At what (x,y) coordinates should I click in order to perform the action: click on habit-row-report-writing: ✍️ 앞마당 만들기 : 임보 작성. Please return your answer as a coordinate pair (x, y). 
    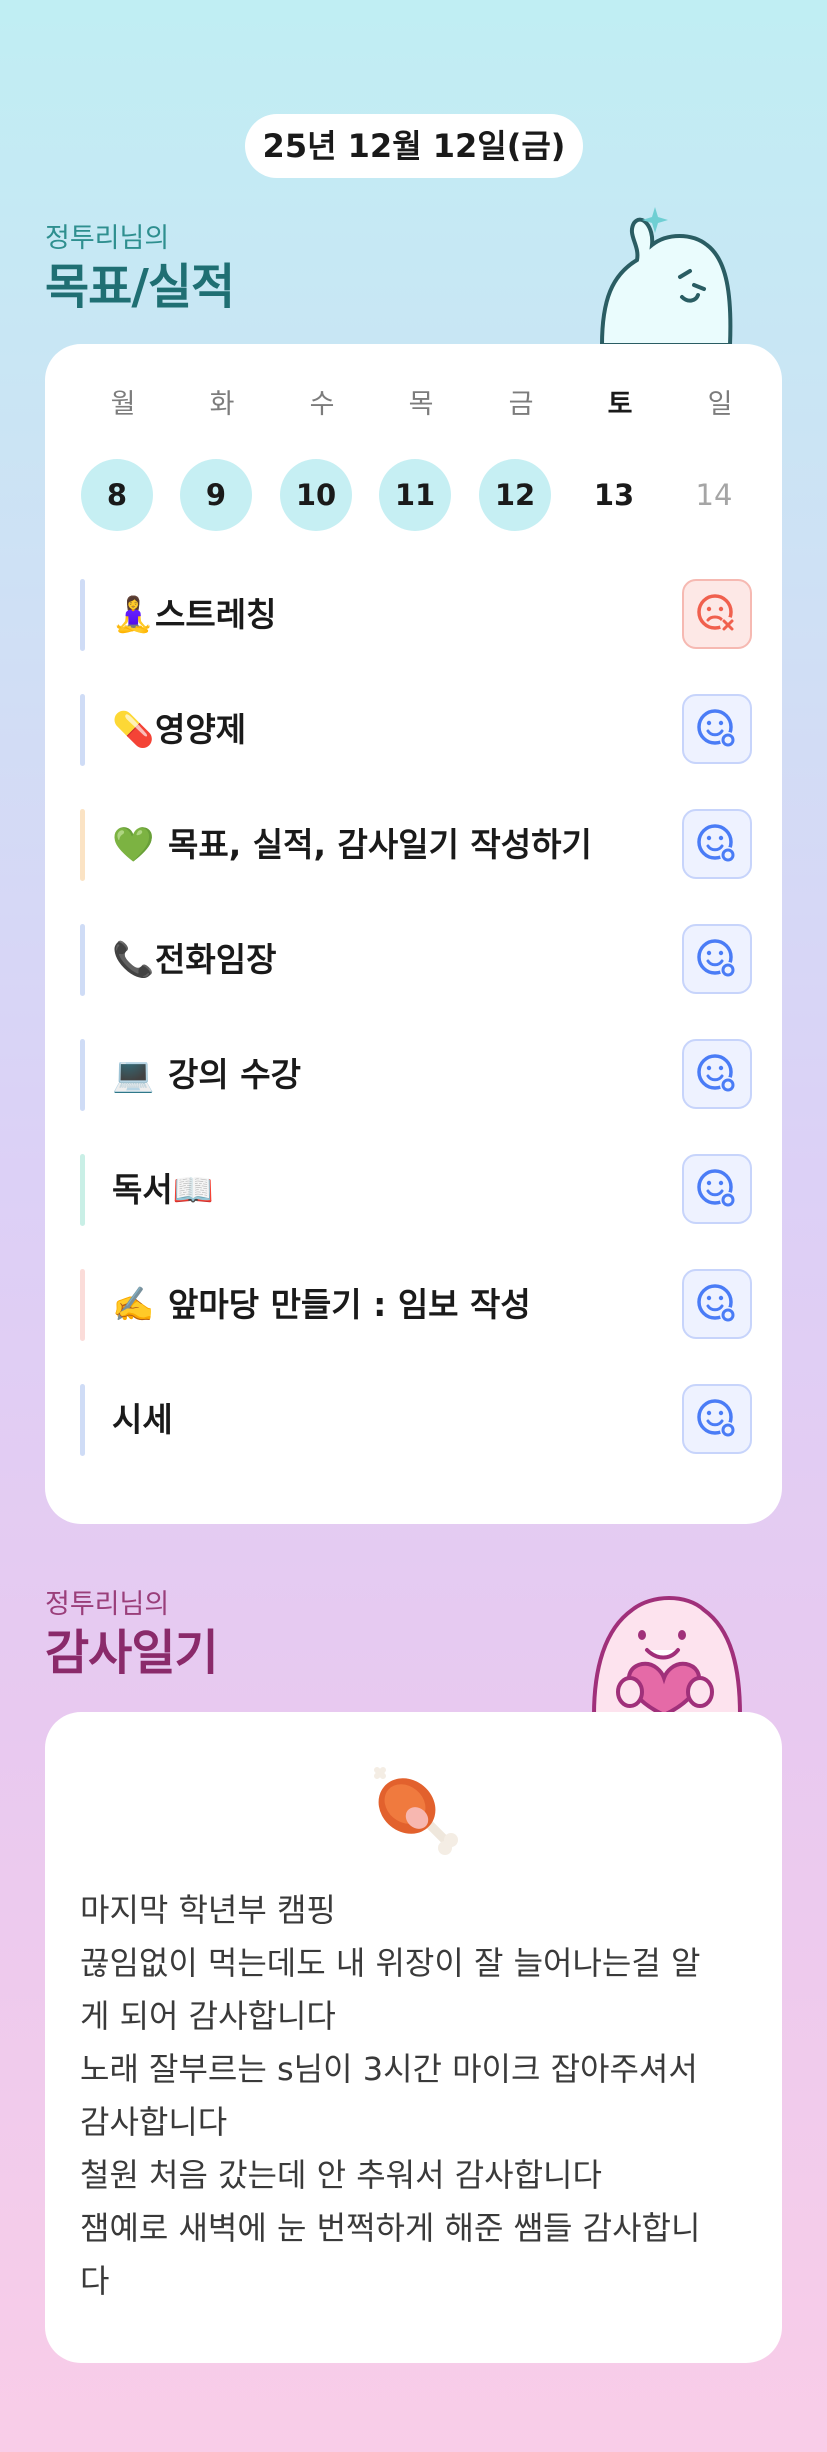
    Looking at the image, I should click on (416, 1305).